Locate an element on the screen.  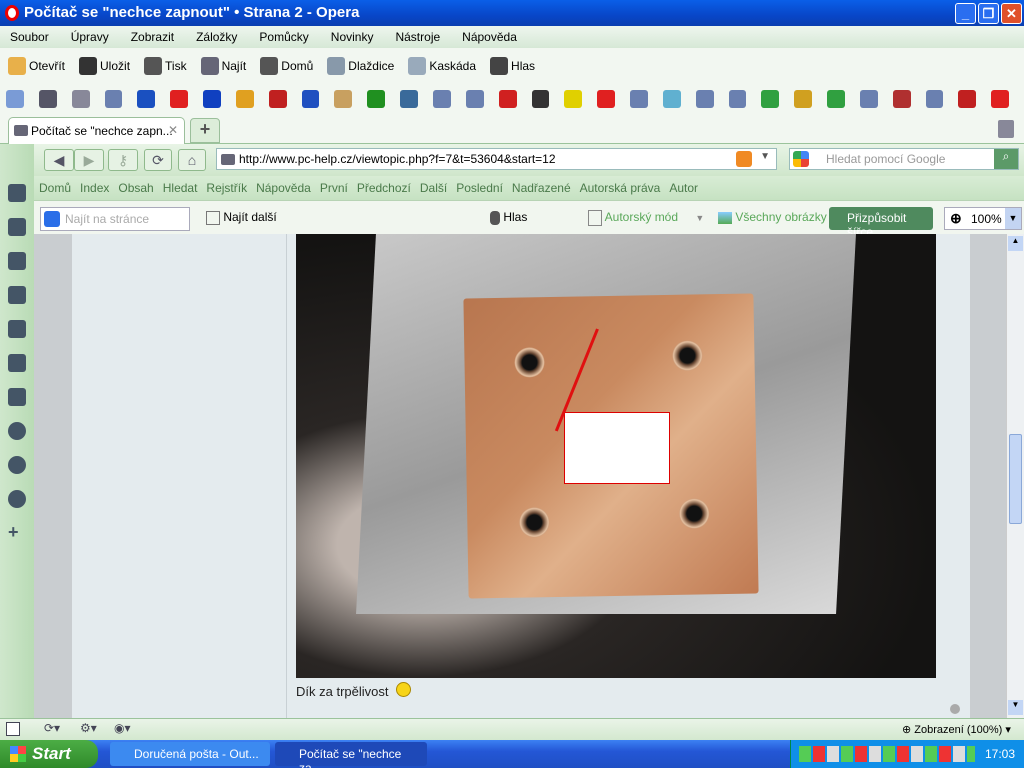
toolbar-button: Otevřít is located at coordinates (36, 66).